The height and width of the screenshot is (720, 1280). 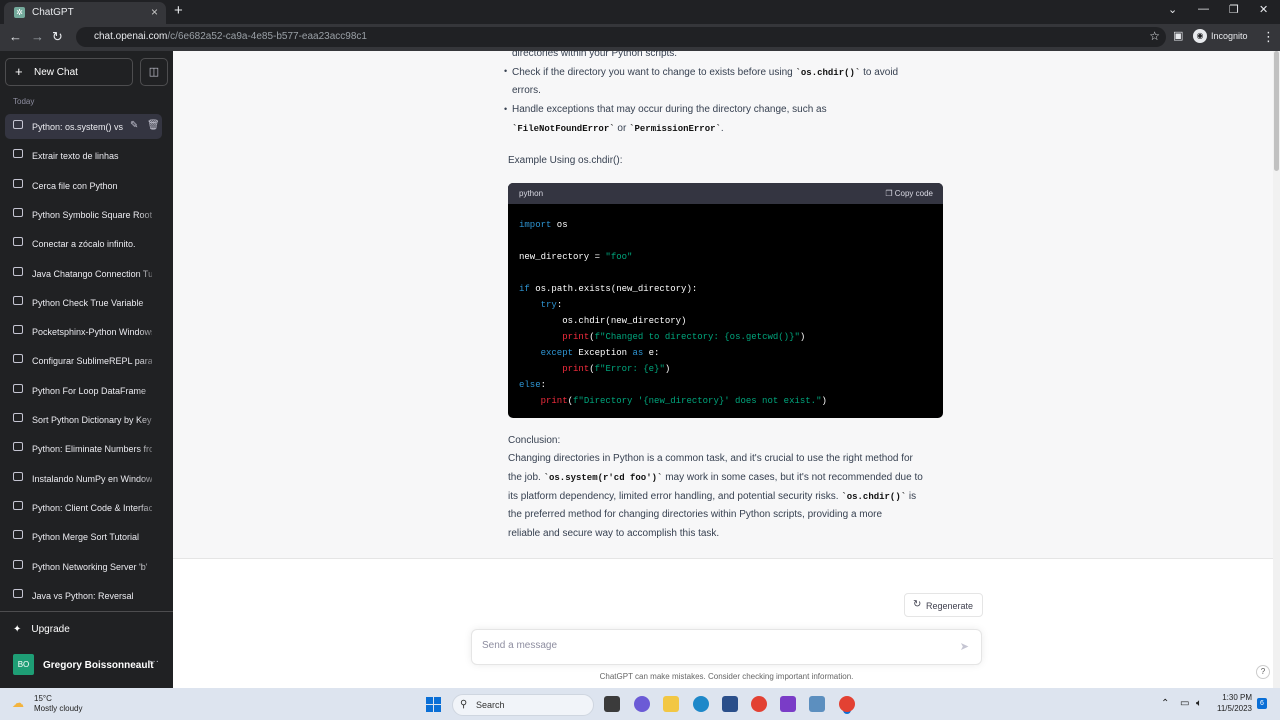 I want to click on sidebar-chat-item: Sort Python Dictionary by Key, so click(x=83, y=419).